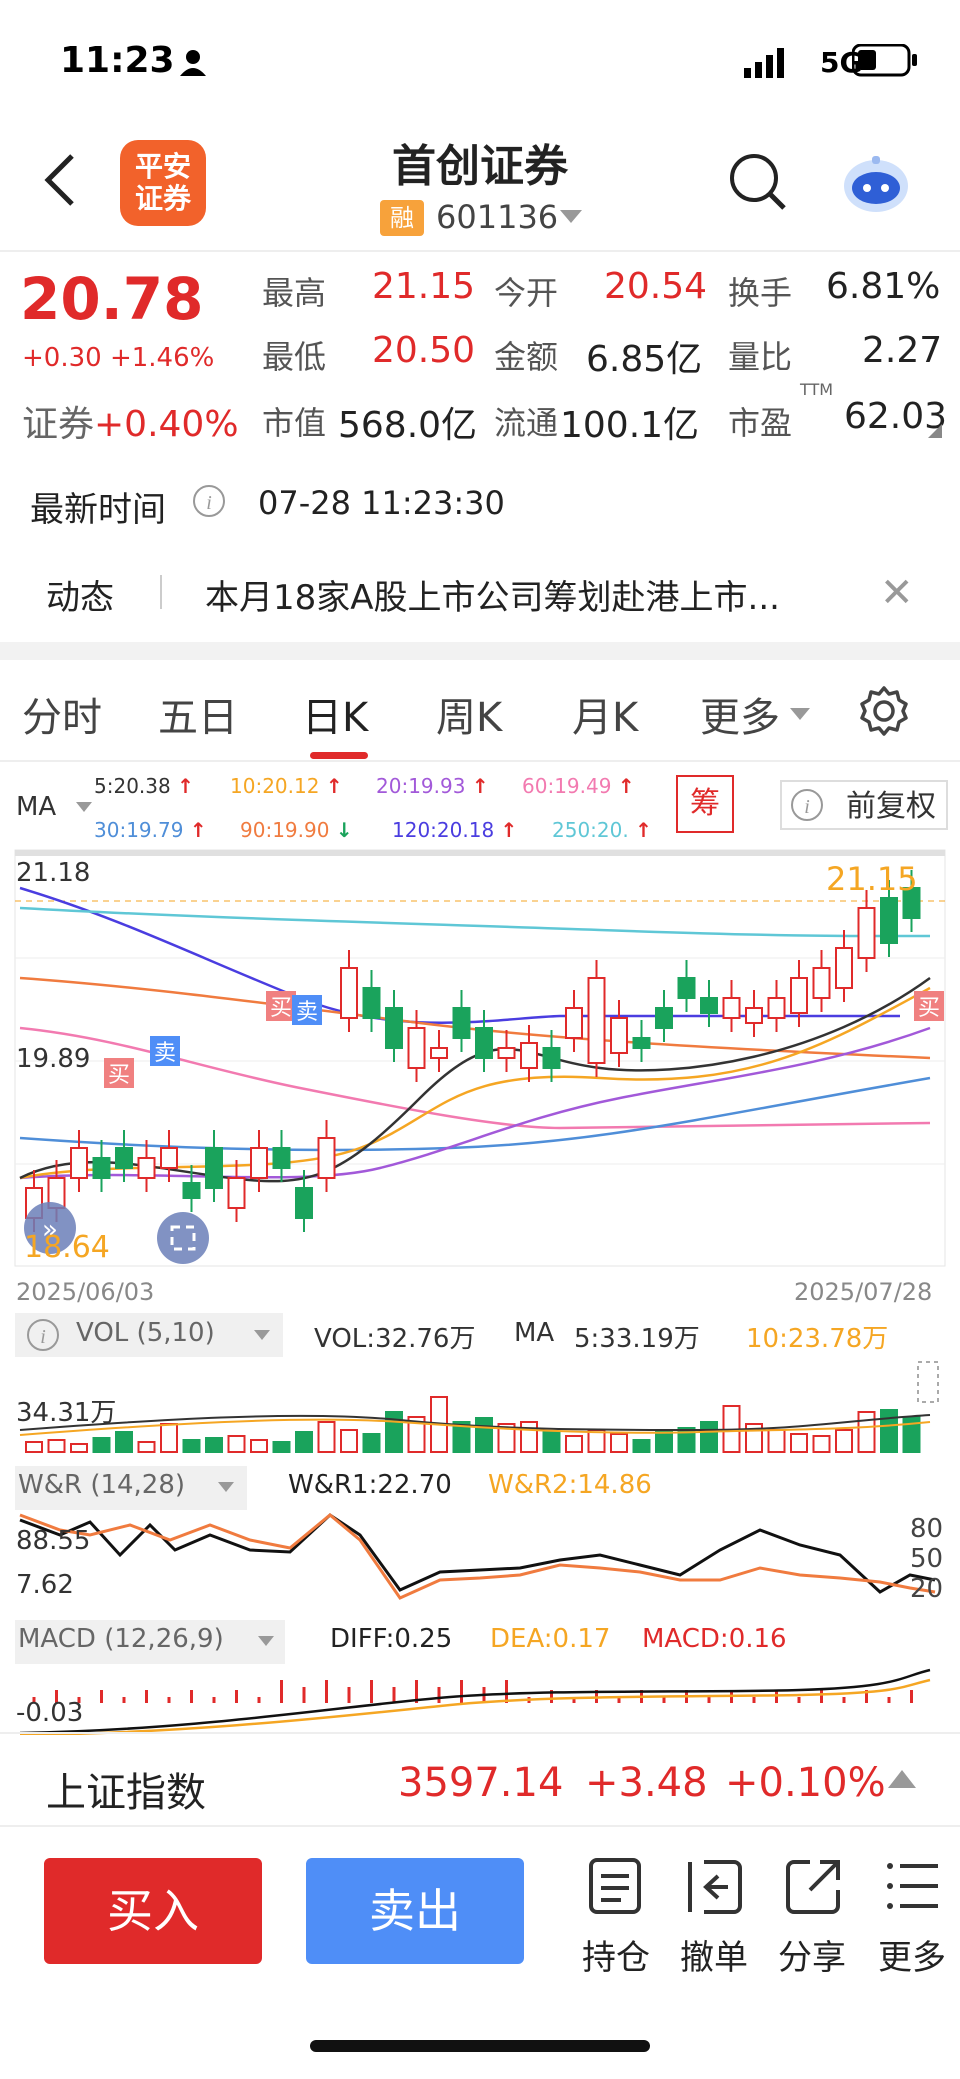 This screenshot has width=960, height=2079. What do you see at coordinates (262, 1335) in the screenshot?
I see `vol-dropdown-icon` at bounding box center [262, 1335].